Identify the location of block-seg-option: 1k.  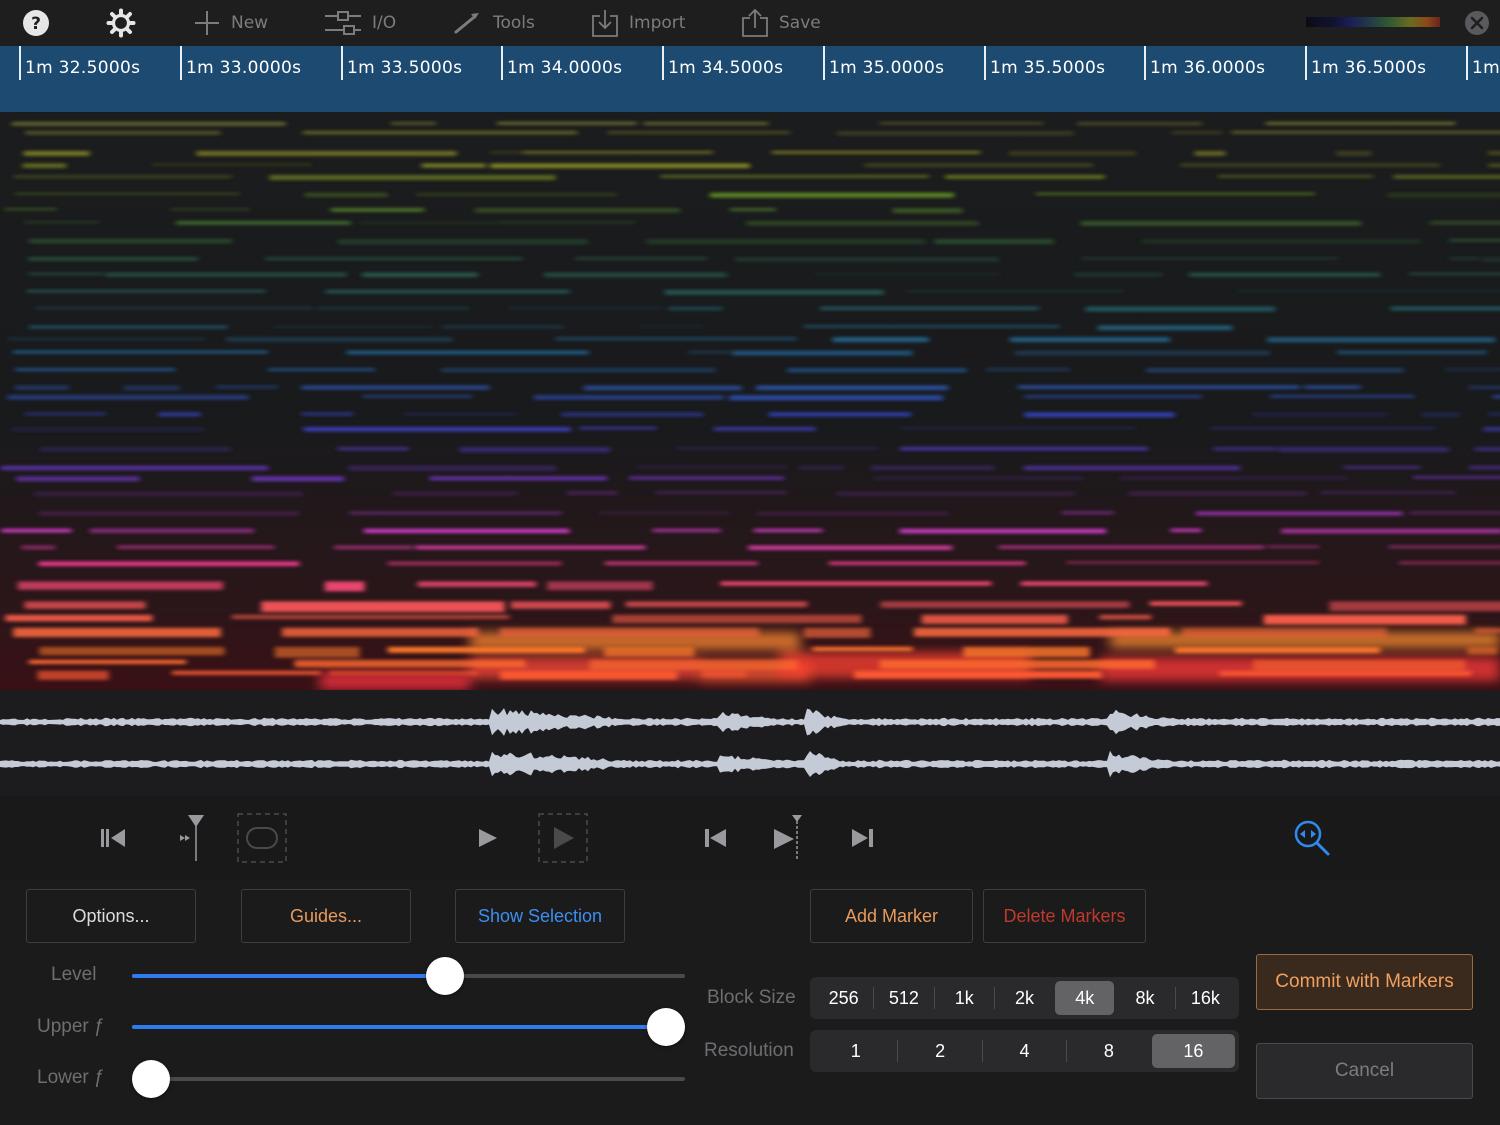
(964, 998).